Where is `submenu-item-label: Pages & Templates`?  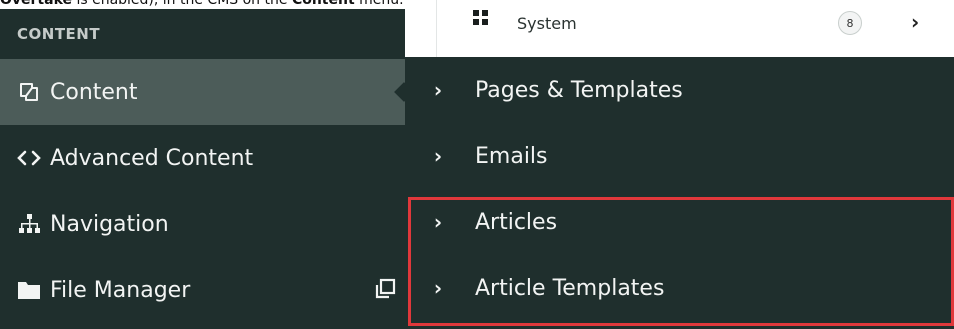
submenu-item-label: Pages & Templates is located at coordinates (579, 90).